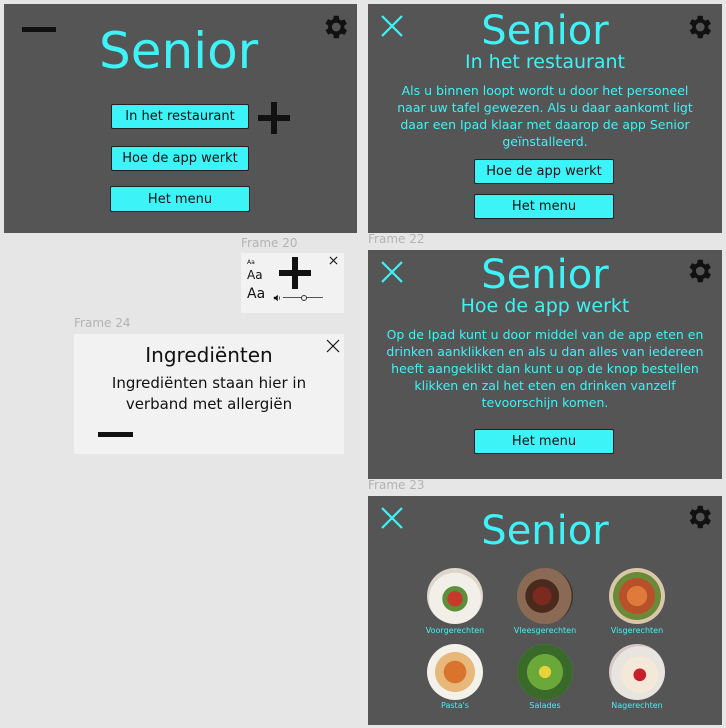 Image resolution: width=726 pixels, height=728 pixels. Describe the element at coordinates (335, 27) in the screenshot. I see `gear-icon` at that location.